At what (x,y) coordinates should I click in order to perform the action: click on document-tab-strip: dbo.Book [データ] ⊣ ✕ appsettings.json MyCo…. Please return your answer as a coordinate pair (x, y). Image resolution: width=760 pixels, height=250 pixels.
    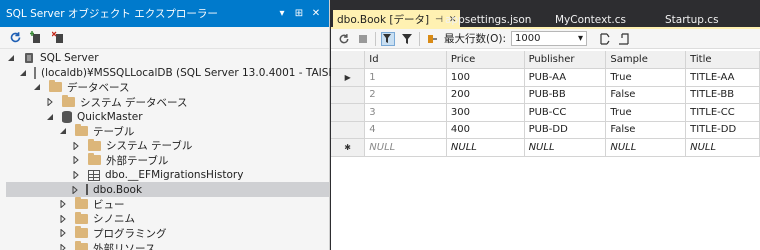
    Looking at the image, I should click on (545, 14).